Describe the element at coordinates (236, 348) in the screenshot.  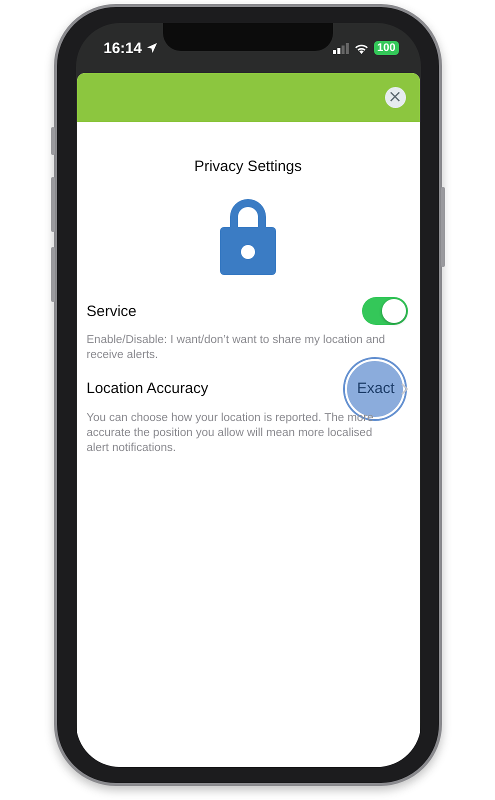
I see `setting-description: Enable/Disable: I want/don’t want to share my location and receive alerts.` at that location.